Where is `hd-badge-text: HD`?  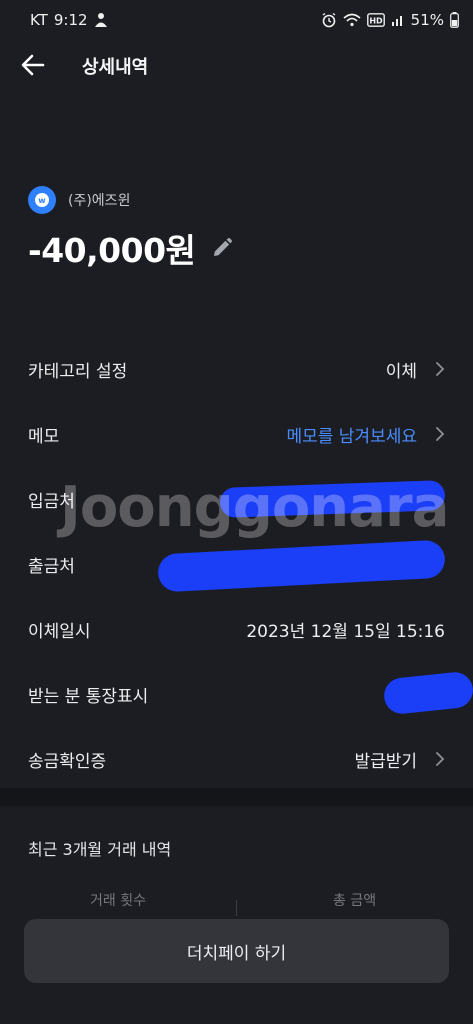 hd-badge-text: HD is located at coordinates (376, 21).